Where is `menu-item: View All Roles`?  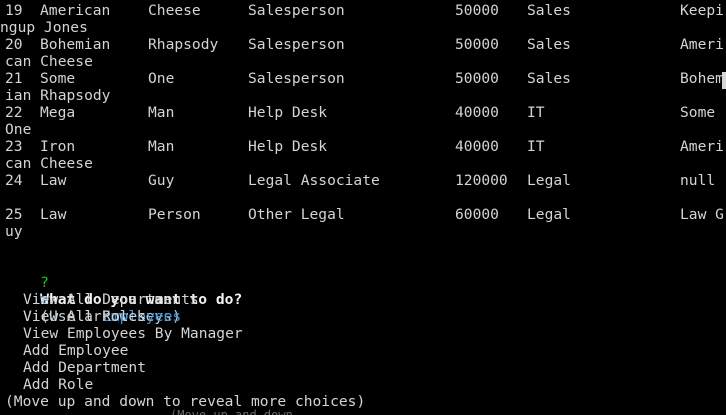 menu-item: View All Roles is located at coordinates (84, 316).